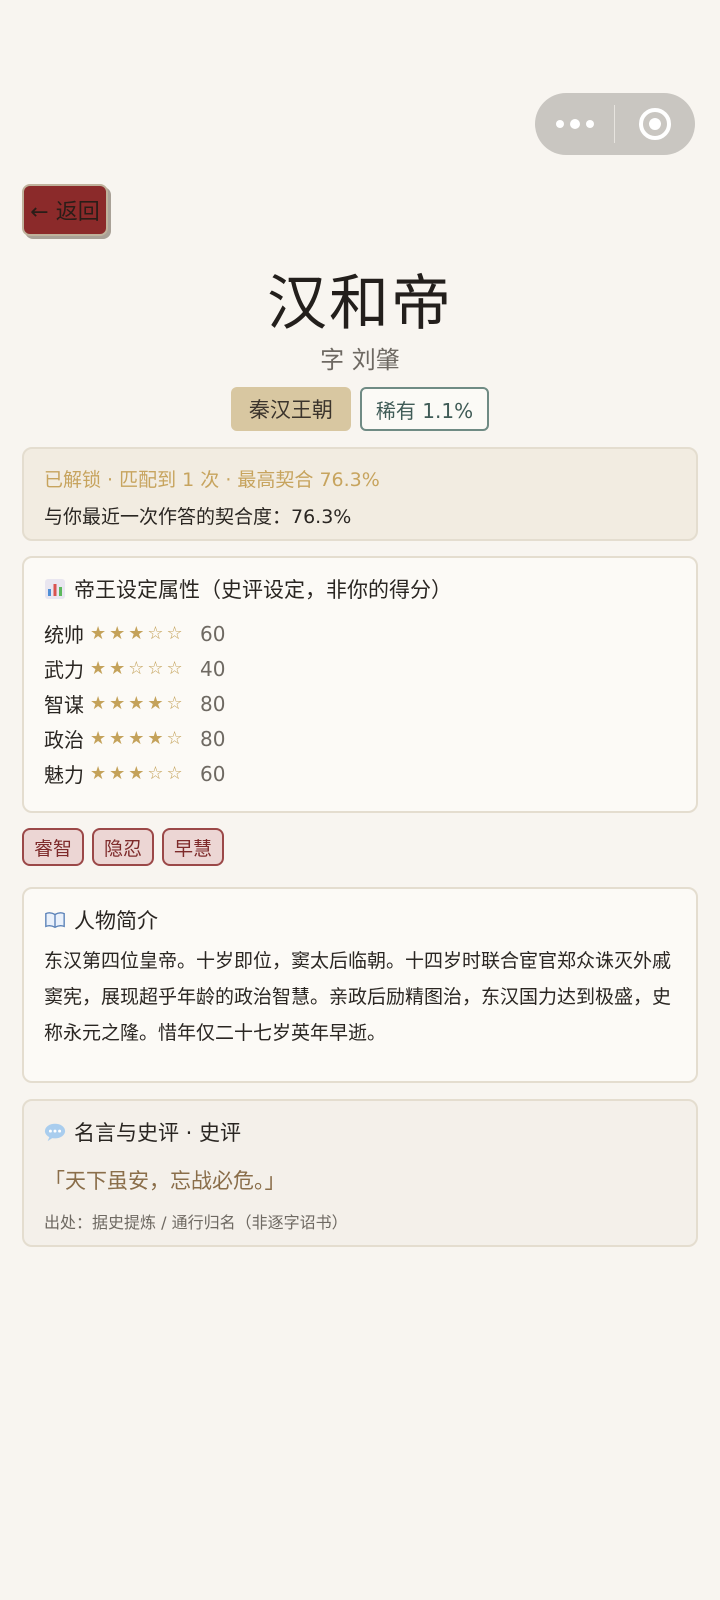 This screenshot has width=720, height=1600. I want to click on attribute-row: 政治 ★★★★☆ 80, so click(360, 738).